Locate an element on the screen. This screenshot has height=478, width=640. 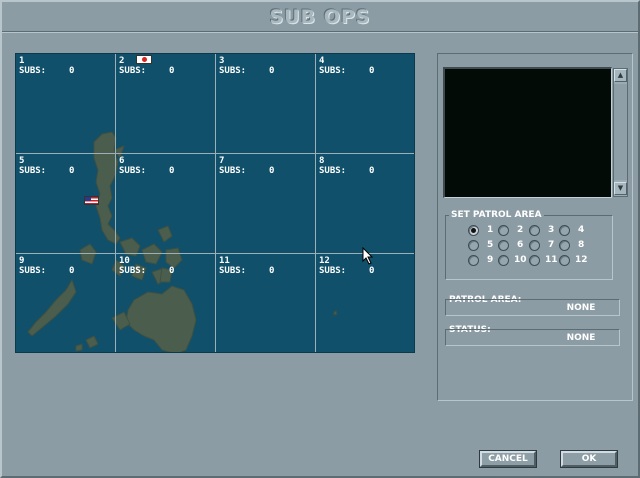
grid-cell-5: 5 SUBS: 0 is located at coordinates (66, 204).